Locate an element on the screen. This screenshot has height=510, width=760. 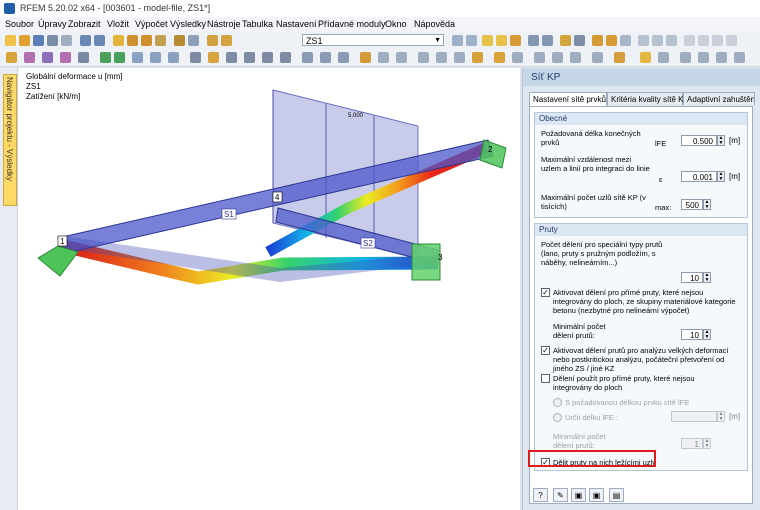
menu-nastroje: Nástroje is located at coordinates (224, 24).